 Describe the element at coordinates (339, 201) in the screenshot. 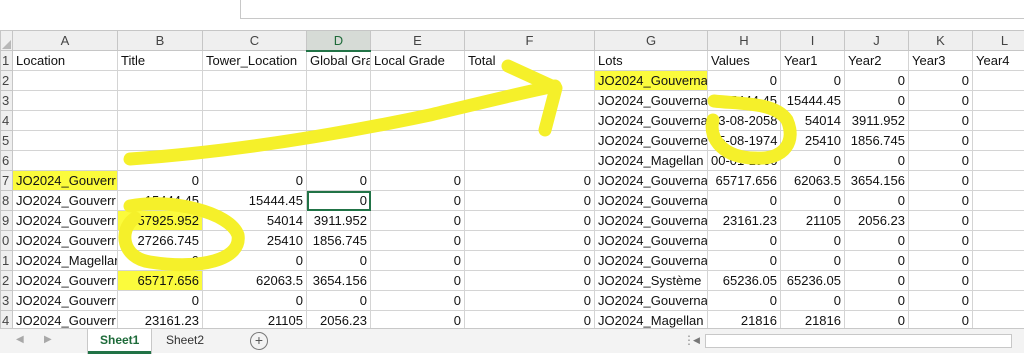

I see `active-cell: 0` at that location.